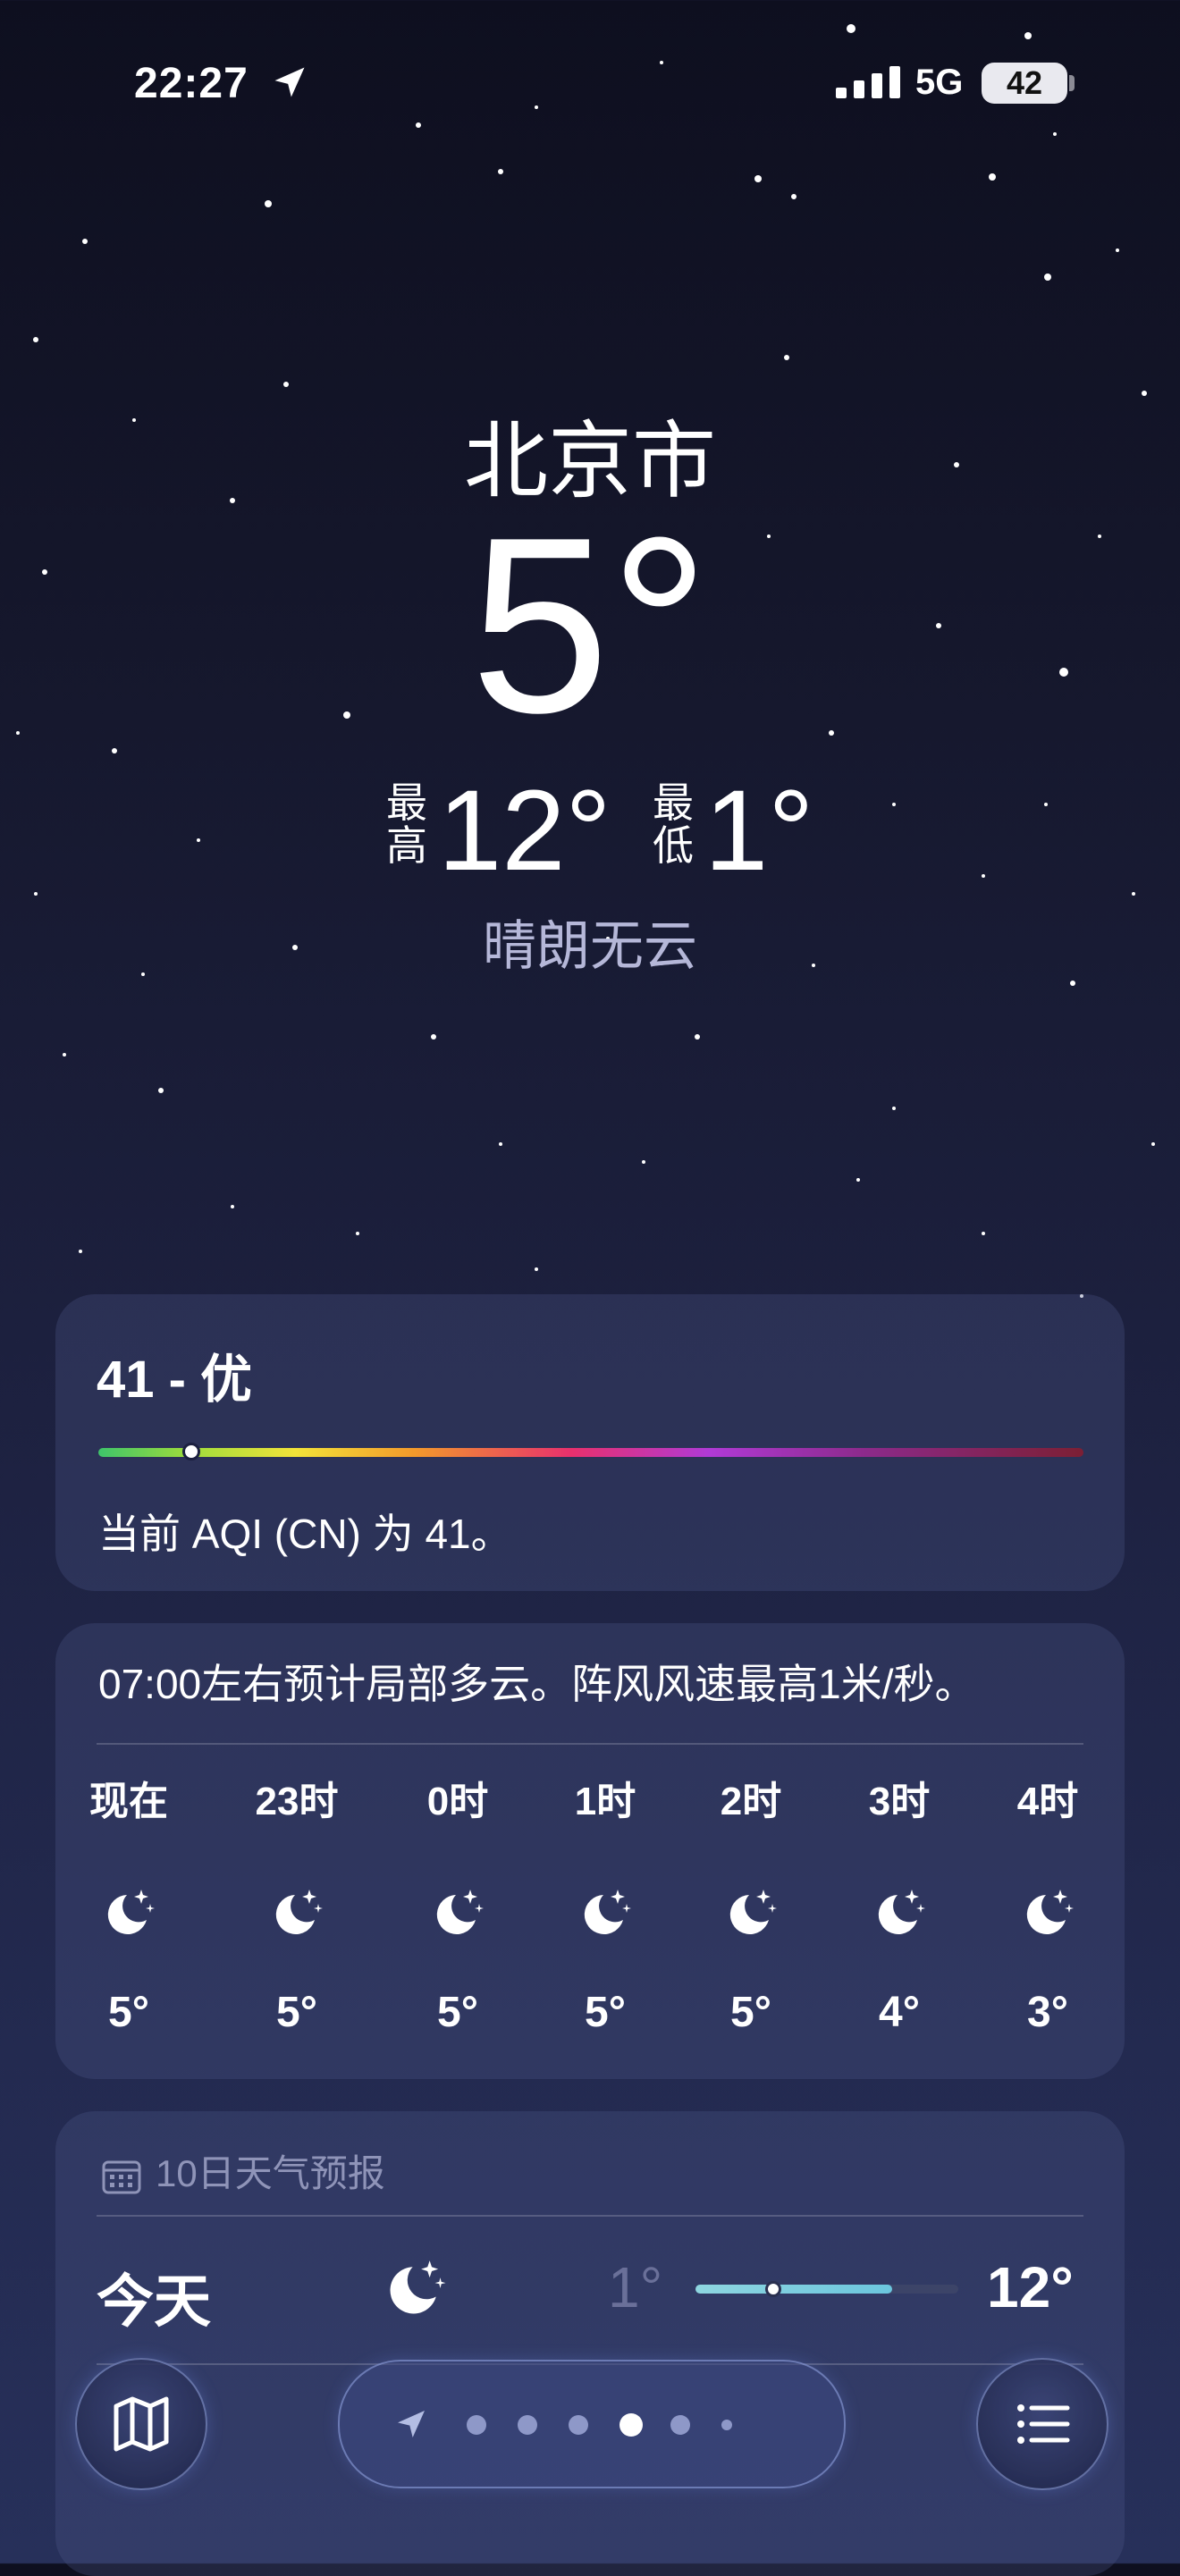  What do you see at coordinates (524, 831) in the screenshot?
I see `high-temperature: 12°` at bounding box center [524, 831].